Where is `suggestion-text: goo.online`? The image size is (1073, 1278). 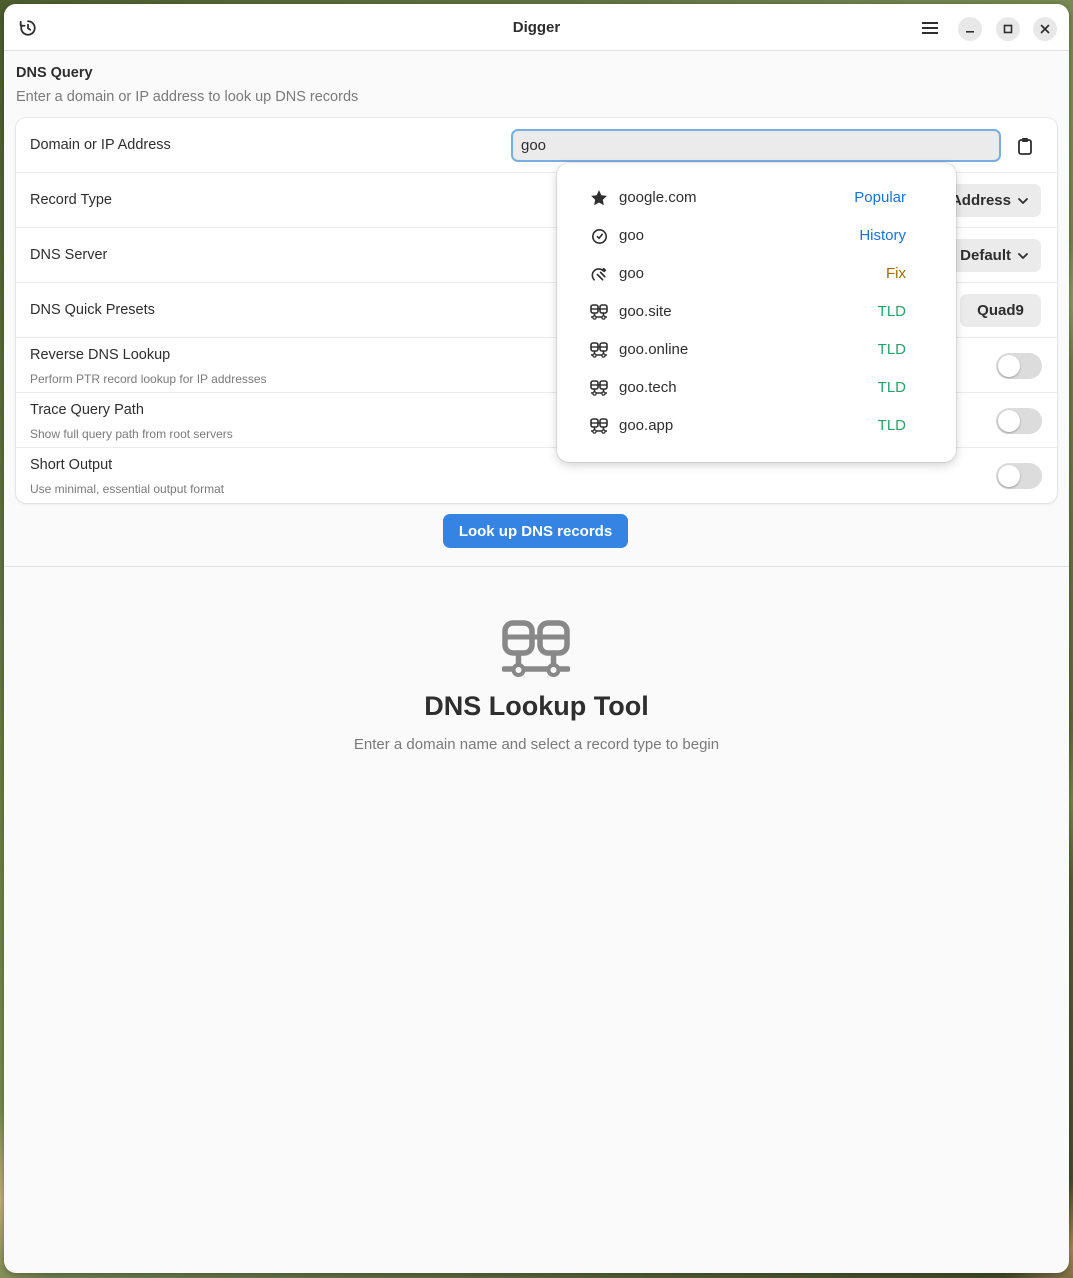 suggestion-text: goo.online is located at coordinates (654, 349).